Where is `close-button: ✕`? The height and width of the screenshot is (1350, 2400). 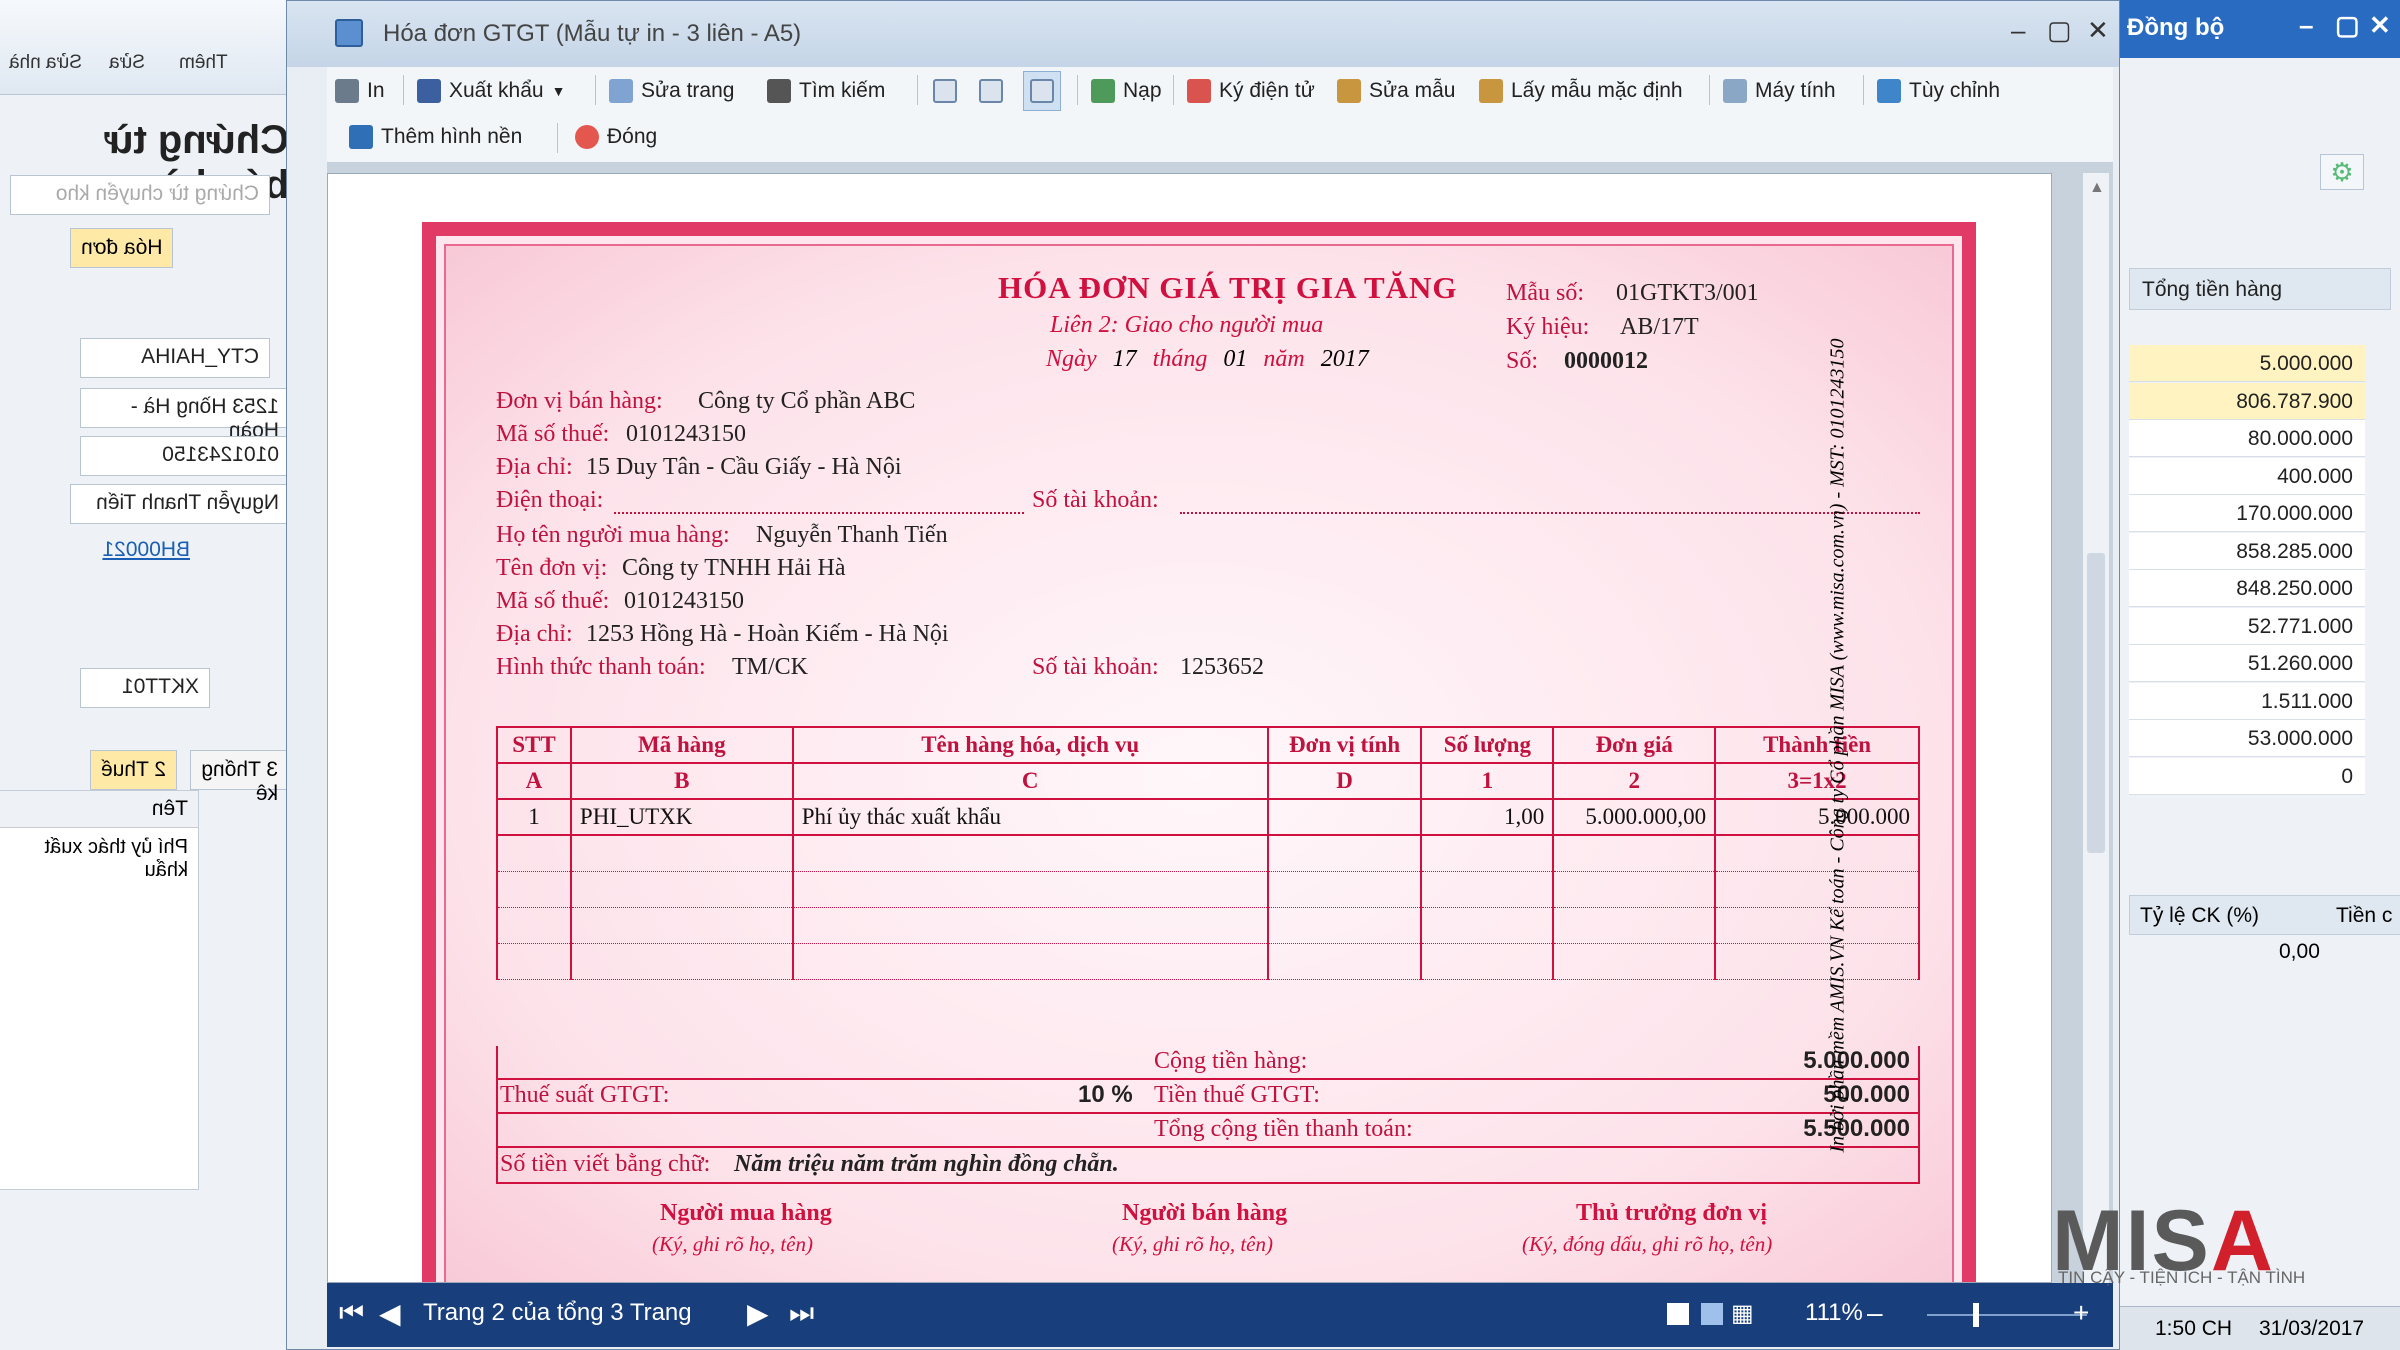
close-button: ✕ is located at coordinates (2098, 30).